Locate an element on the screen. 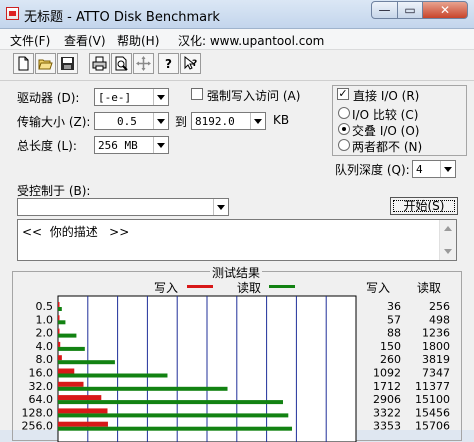 Image resolution: width=474 pixels, height=442 pixels. category-label: 8.0 is located at coordinates (45, 359).